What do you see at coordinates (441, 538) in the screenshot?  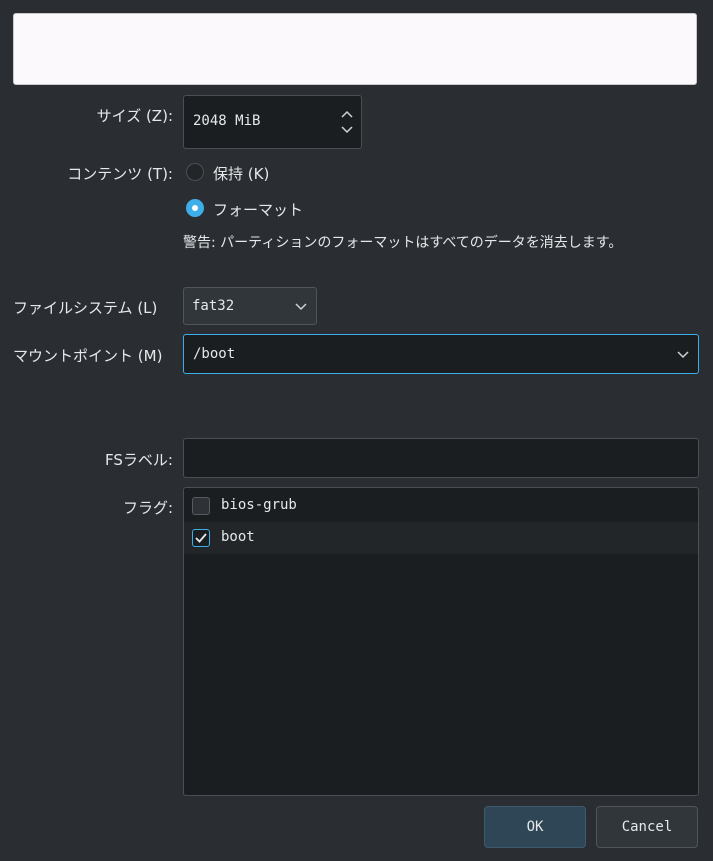 I see `flag-item-boot: boot` at bounding box center [441, 538].